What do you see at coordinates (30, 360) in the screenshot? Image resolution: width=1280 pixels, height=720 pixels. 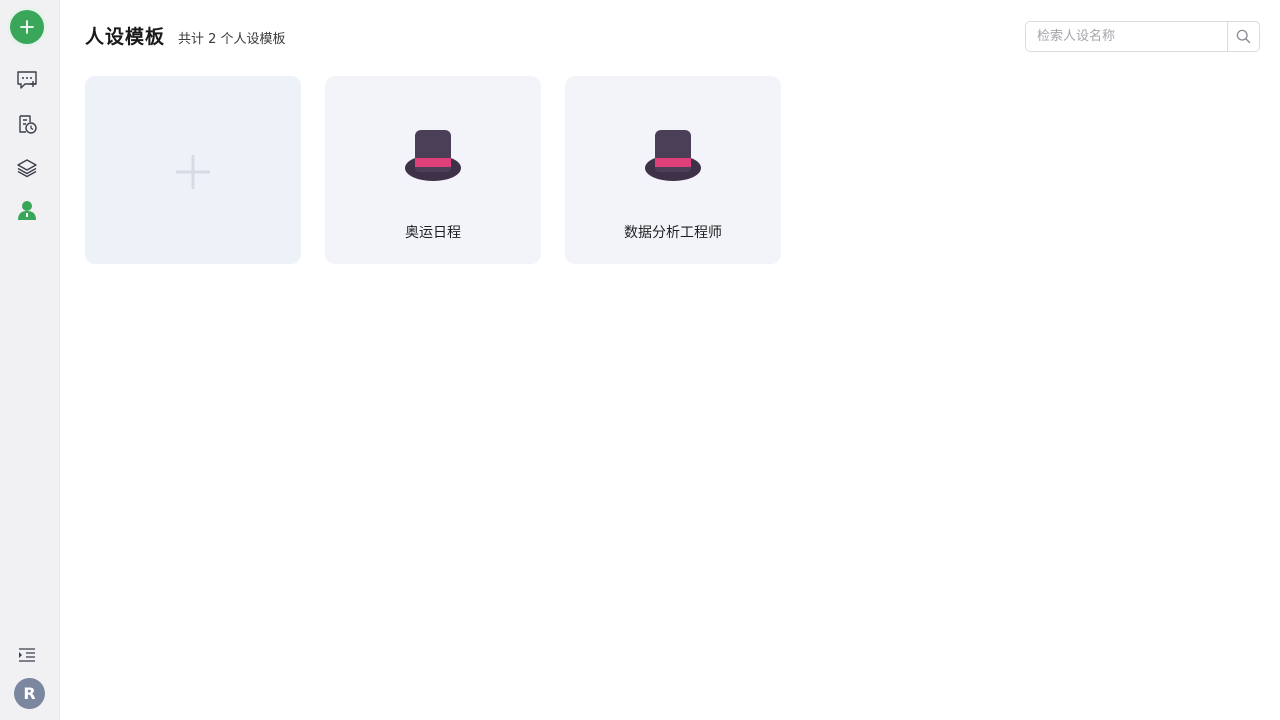 I see `sidebar: R` at bounding box center [30, 360].